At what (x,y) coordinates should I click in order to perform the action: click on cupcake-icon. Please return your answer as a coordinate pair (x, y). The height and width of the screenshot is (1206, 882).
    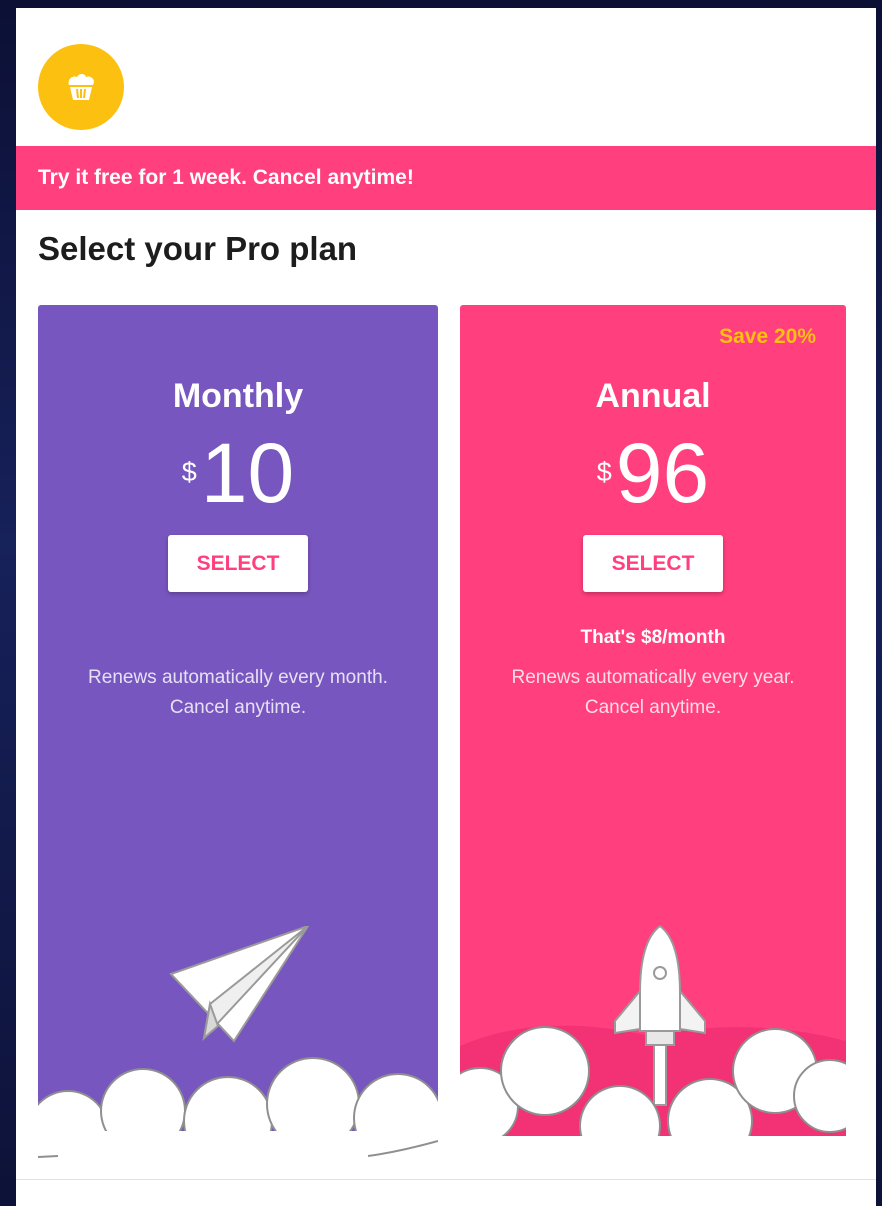
    Looking at the image, I should click on (81, 87).